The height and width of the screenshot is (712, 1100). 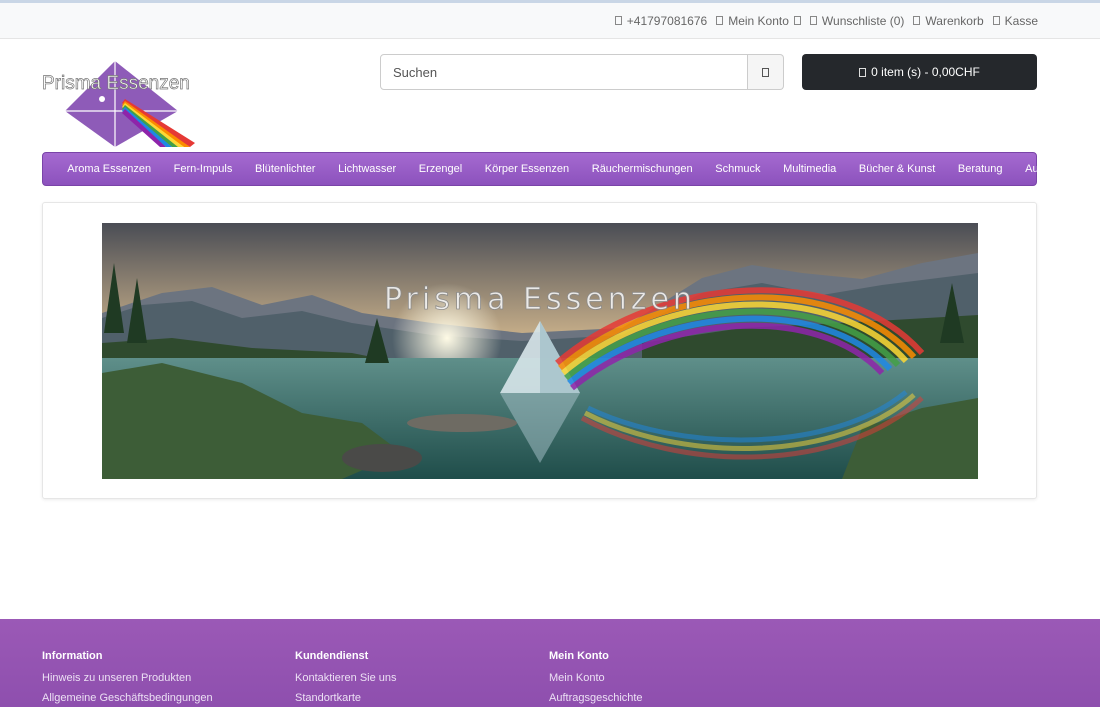 I want to click on footer-link: Kontaktieren Sie uns, so click(x=346, y=678).